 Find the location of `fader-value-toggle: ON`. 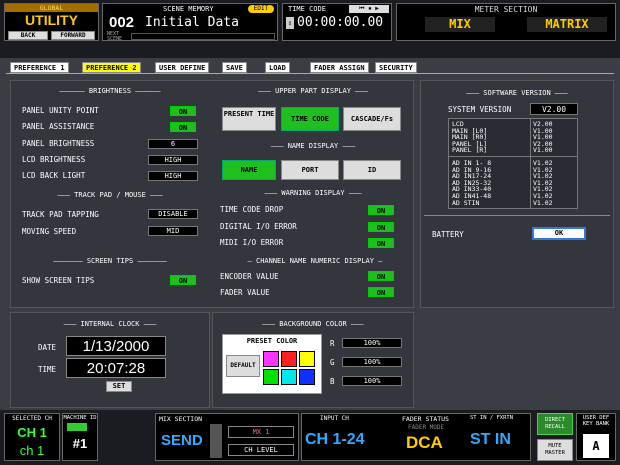

fader-value-toggle: ON is located at coordinates (381, 292).